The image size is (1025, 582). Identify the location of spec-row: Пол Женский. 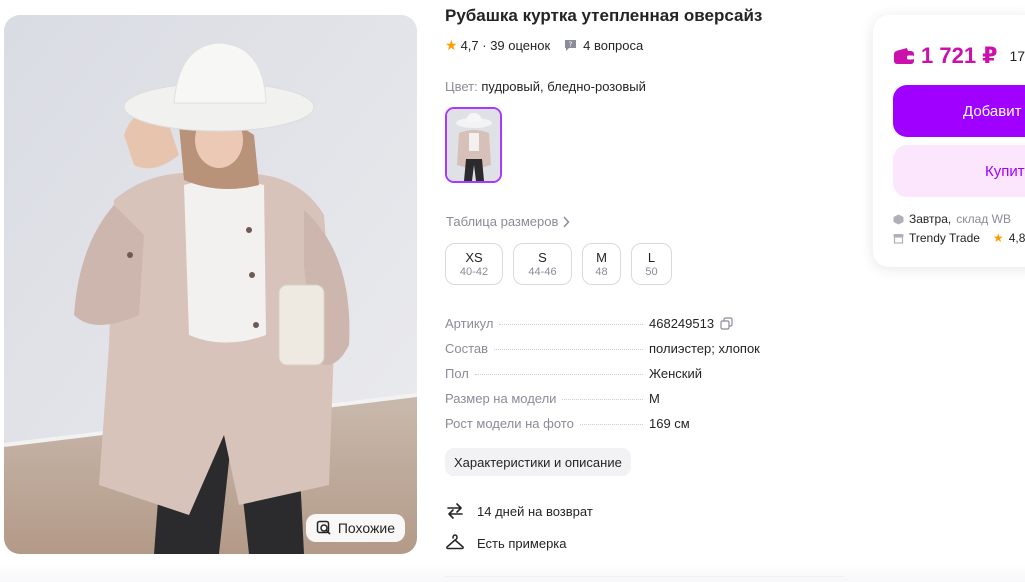
(610, 378).